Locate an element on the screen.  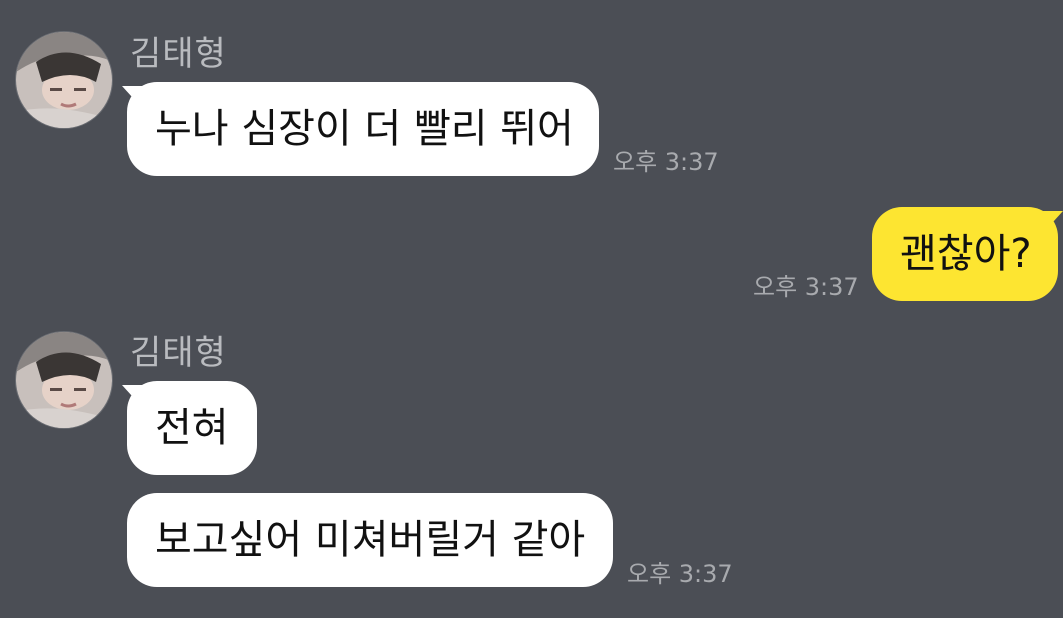
message-text: 보고싶어 미쳐버릴거 같아 is located at coordinates (370, 540).